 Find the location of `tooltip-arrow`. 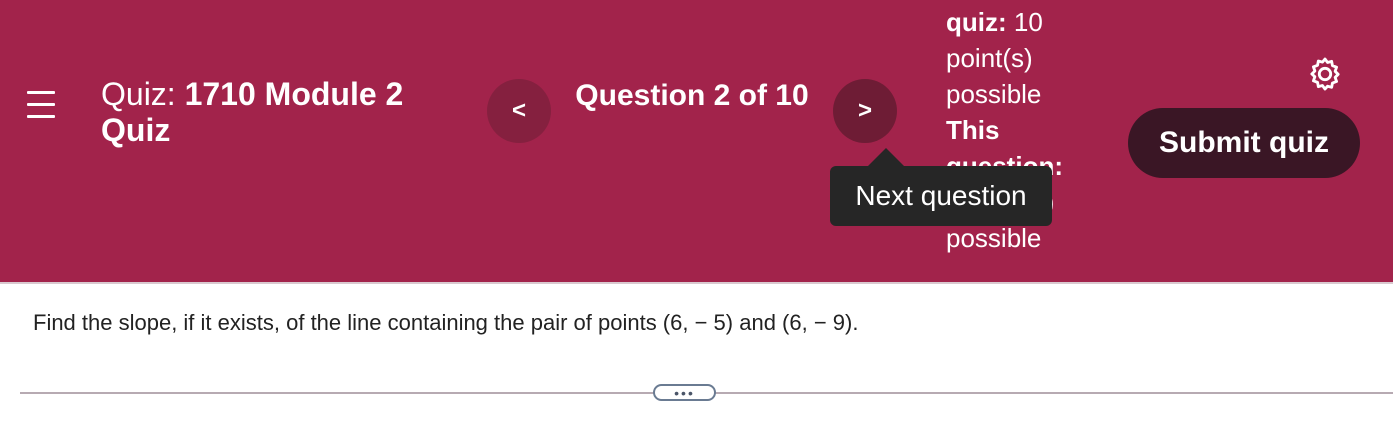

tooltip-arrow is located at coordinates (886, 157).